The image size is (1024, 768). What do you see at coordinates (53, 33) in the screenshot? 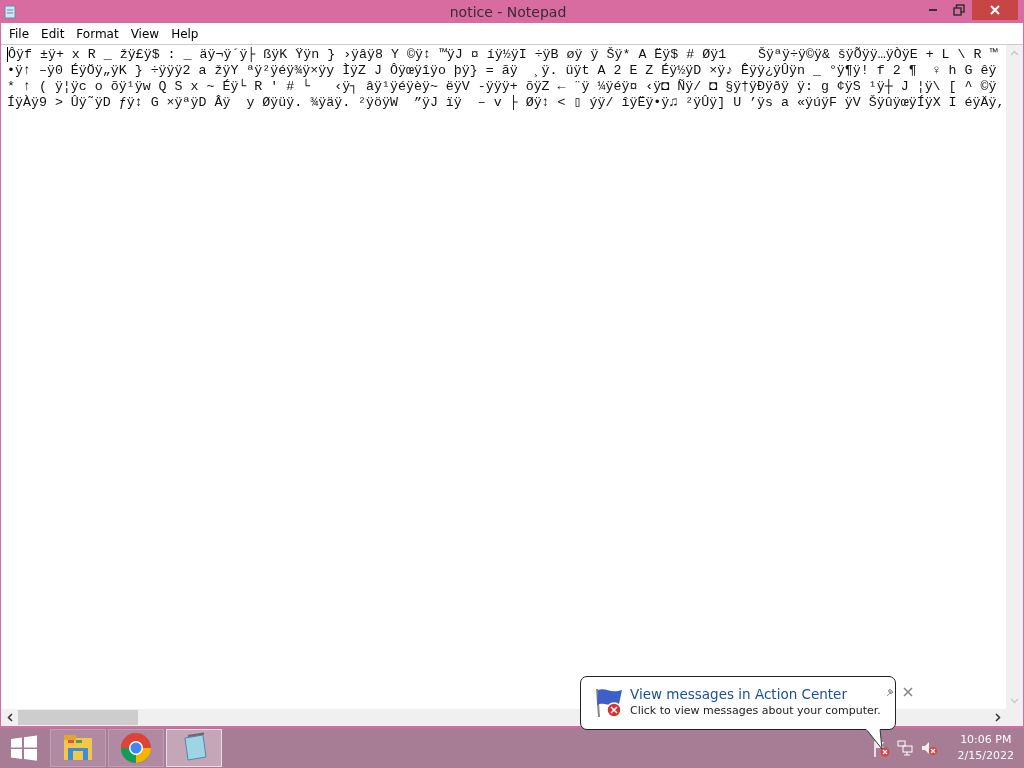
I see `menu-item: Edit` at bounding box center [53, 33].